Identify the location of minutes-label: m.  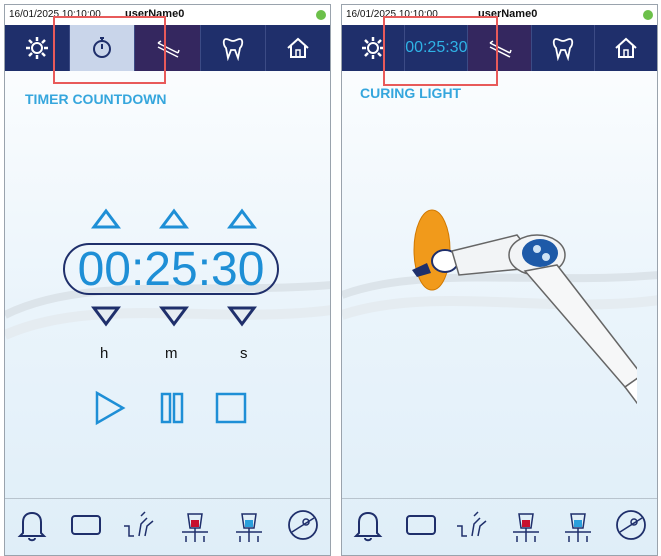
(171, 353).